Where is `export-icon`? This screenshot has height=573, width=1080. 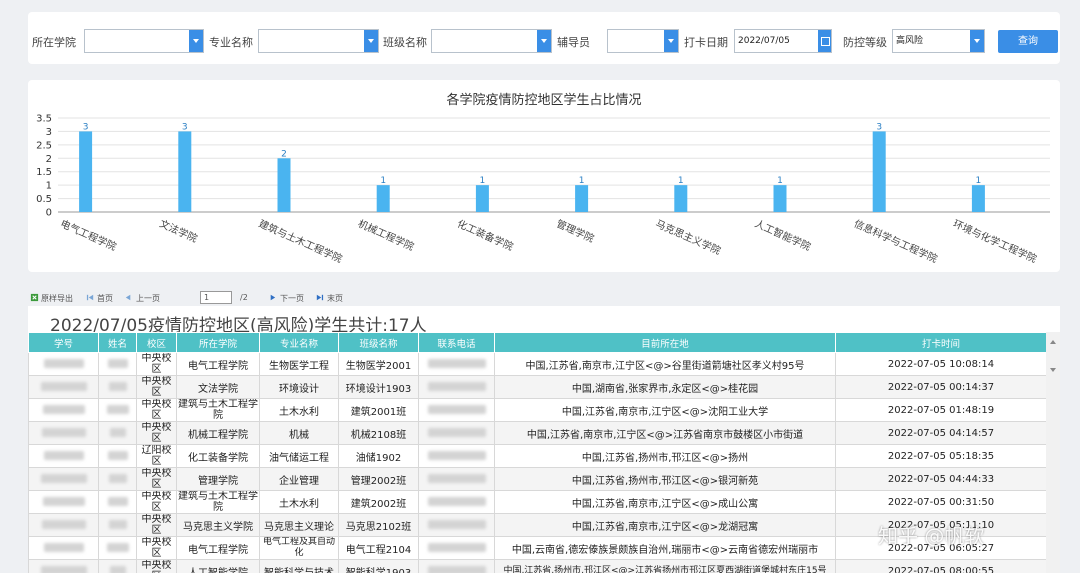 export-icon is located at coordinates (34, 297).